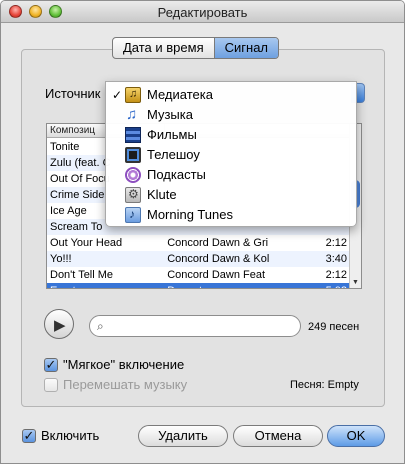 Image resolution: width=405 pixels, height=464 pixels. What do you see at coordinates (336, 259) in the screenshot?
I see `time-cell: 3:40` at bounding box center [336, 259].